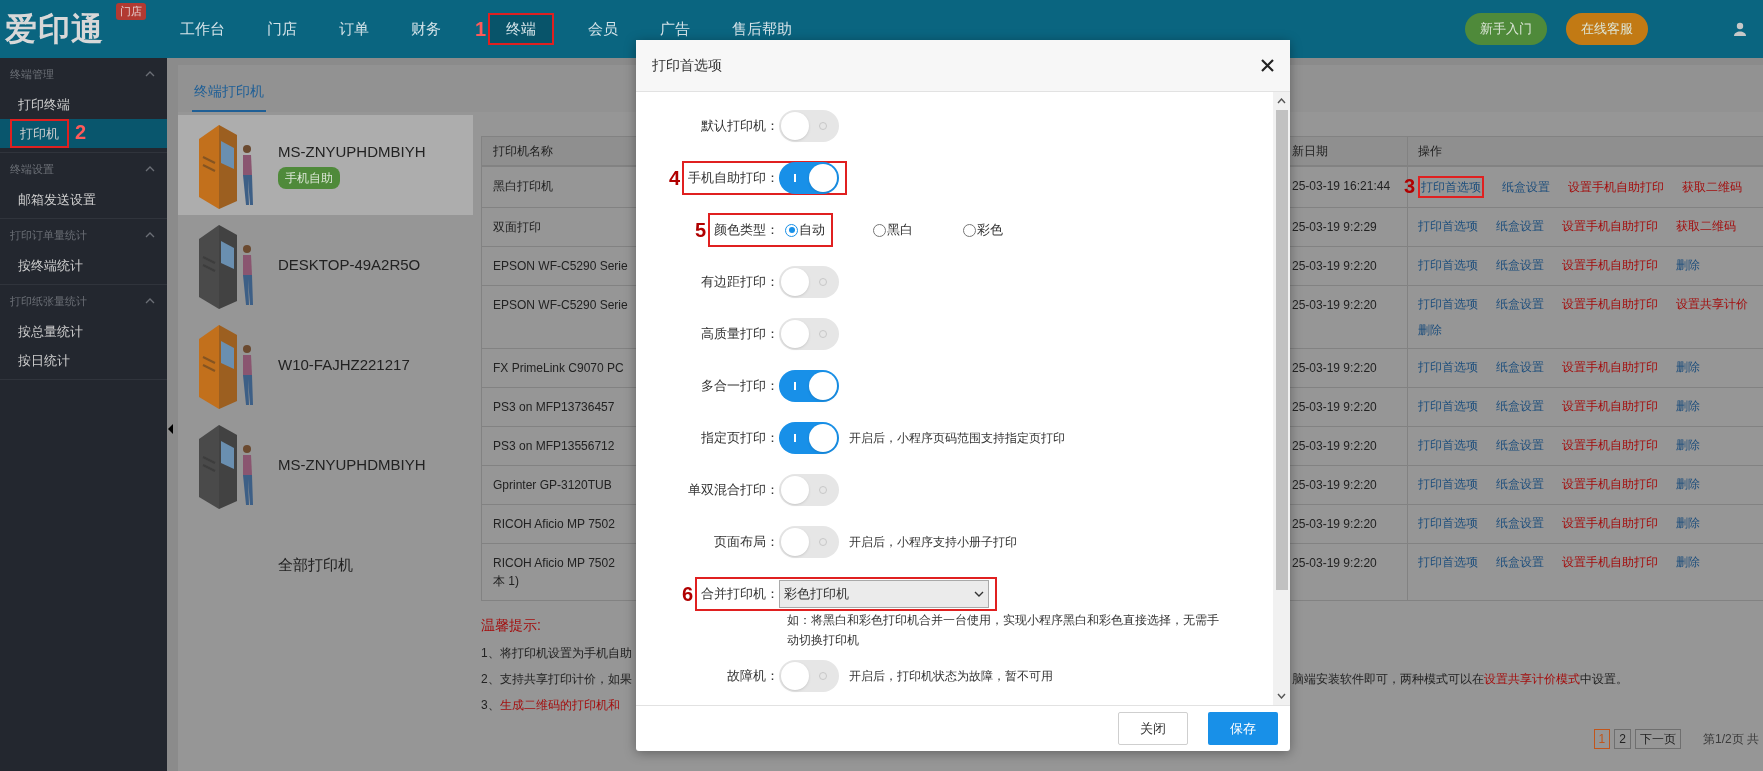  I want to click on nav-item: 终端, so click(521, 29).